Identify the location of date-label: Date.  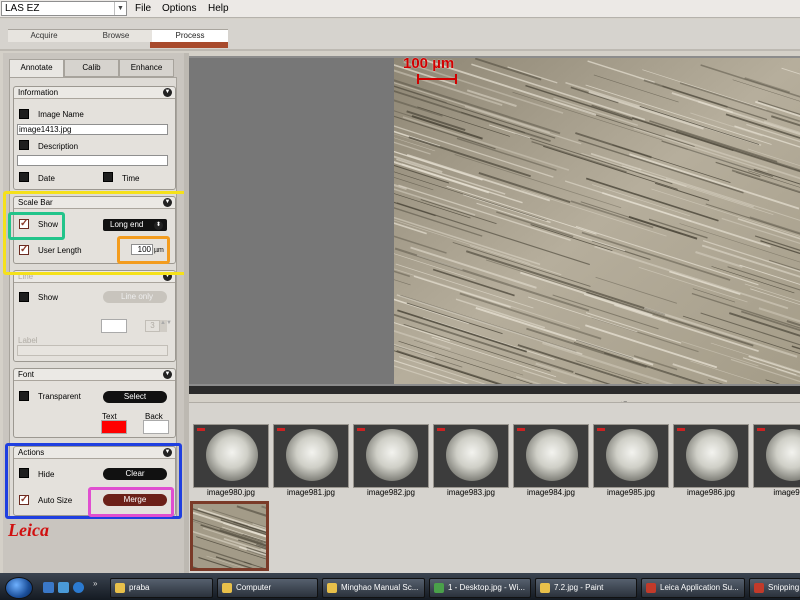
(46, 178).